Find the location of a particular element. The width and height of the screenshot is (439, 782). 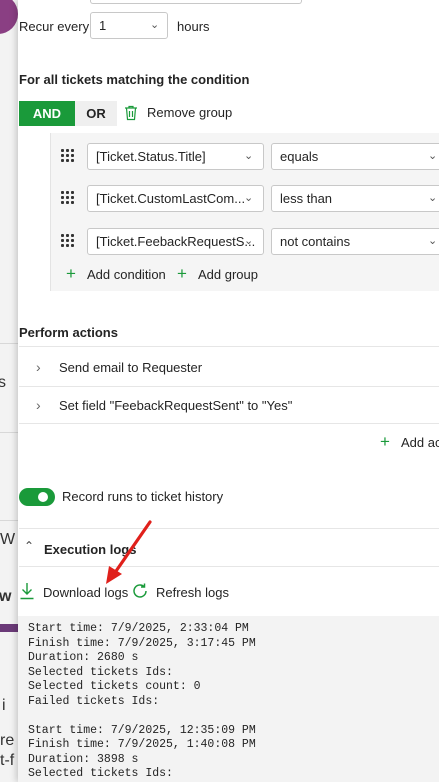

remove-group-button: Remove group is located at coordinates (229, 114).